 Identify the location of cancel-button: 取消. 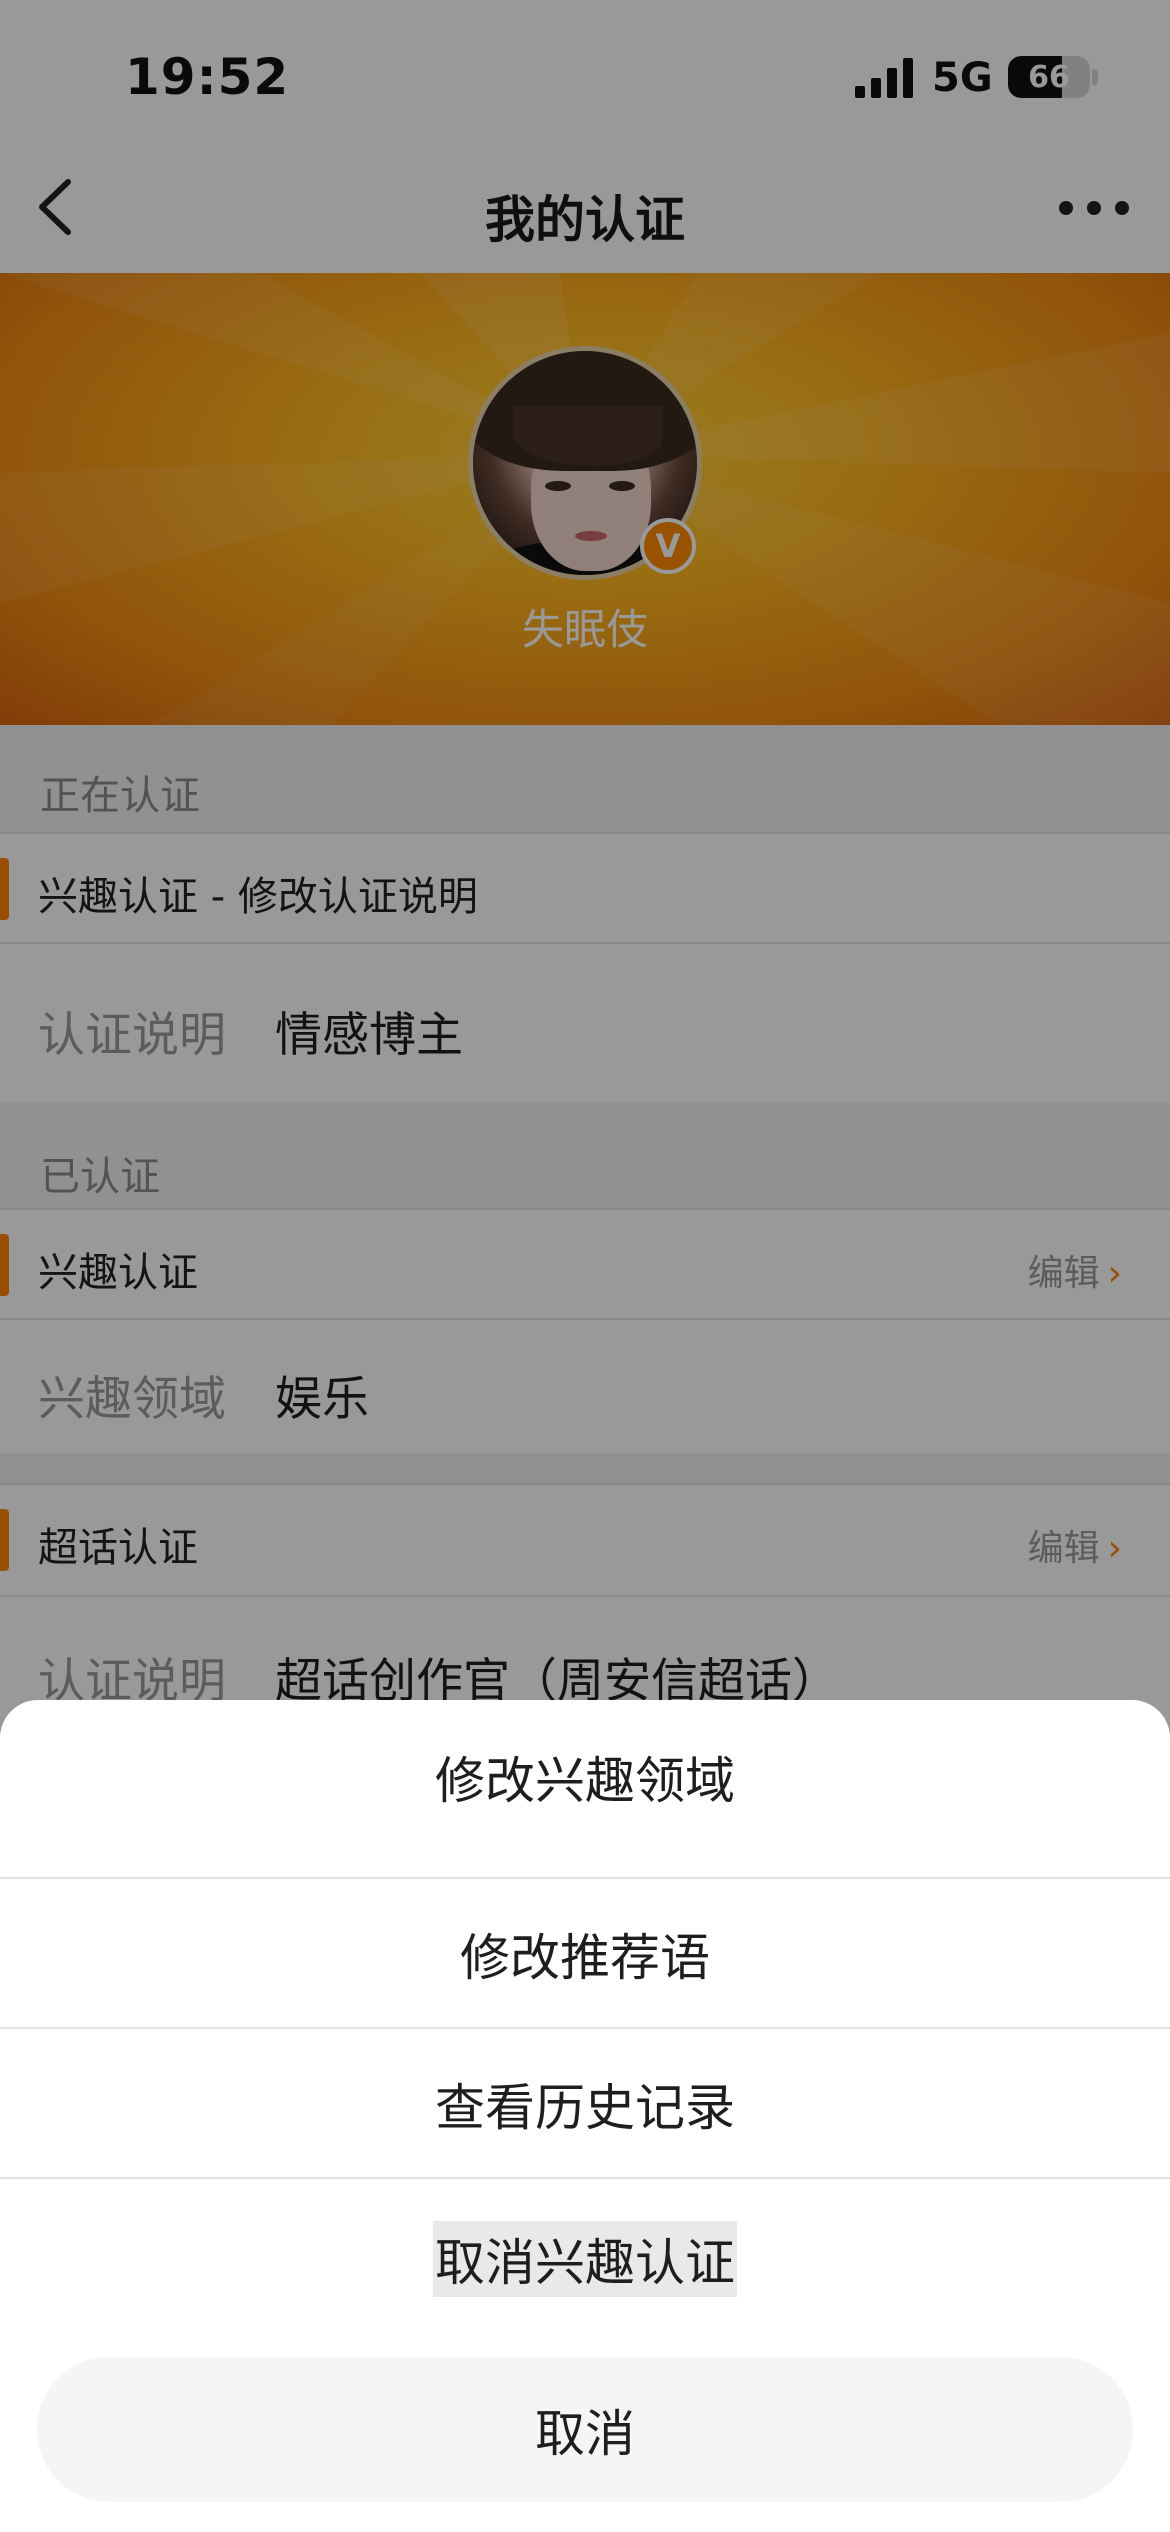
(585, 2429).